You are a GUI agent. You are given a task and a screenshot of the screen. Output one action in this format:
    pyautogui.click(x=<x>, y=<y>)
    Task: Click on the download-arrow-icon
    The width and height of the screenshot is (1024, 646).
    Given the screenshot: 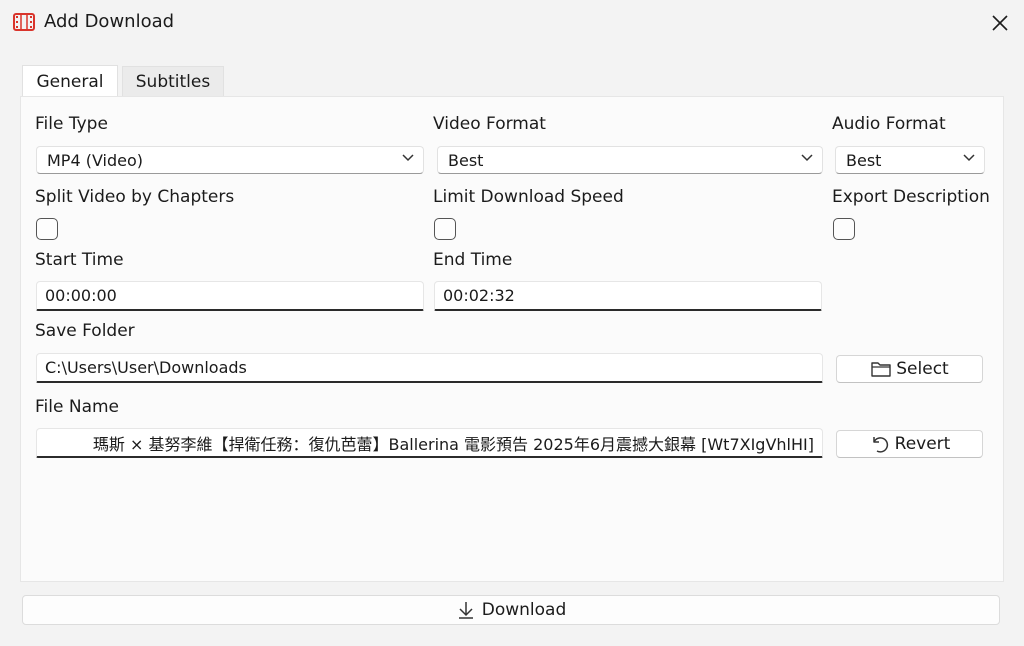 What is the action you would take?
    pyautogui.click(x=465, y=610)
    